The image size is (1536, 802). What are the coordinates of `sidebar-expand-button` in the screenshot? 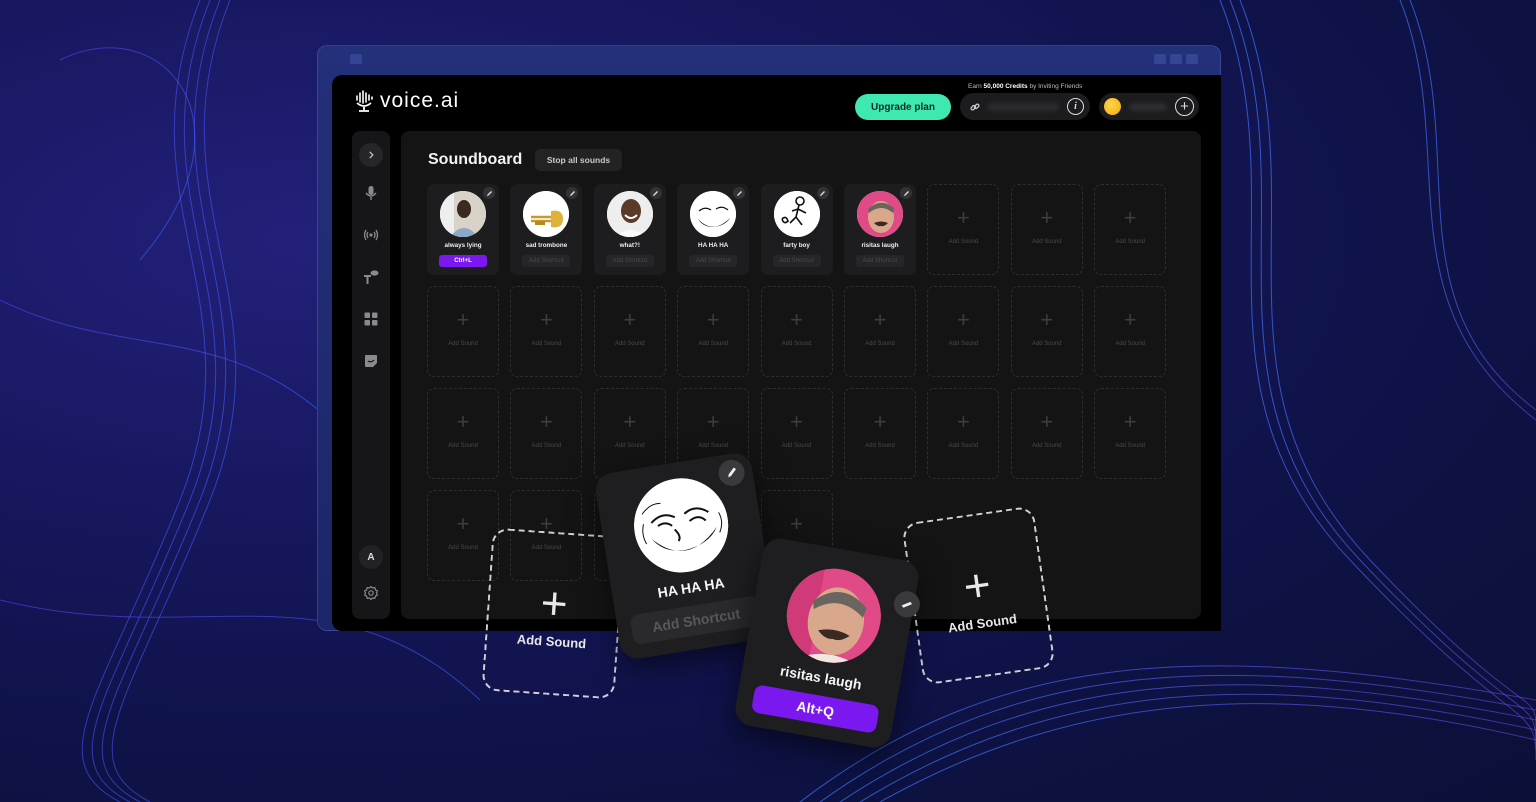 It's located at (371, 155).